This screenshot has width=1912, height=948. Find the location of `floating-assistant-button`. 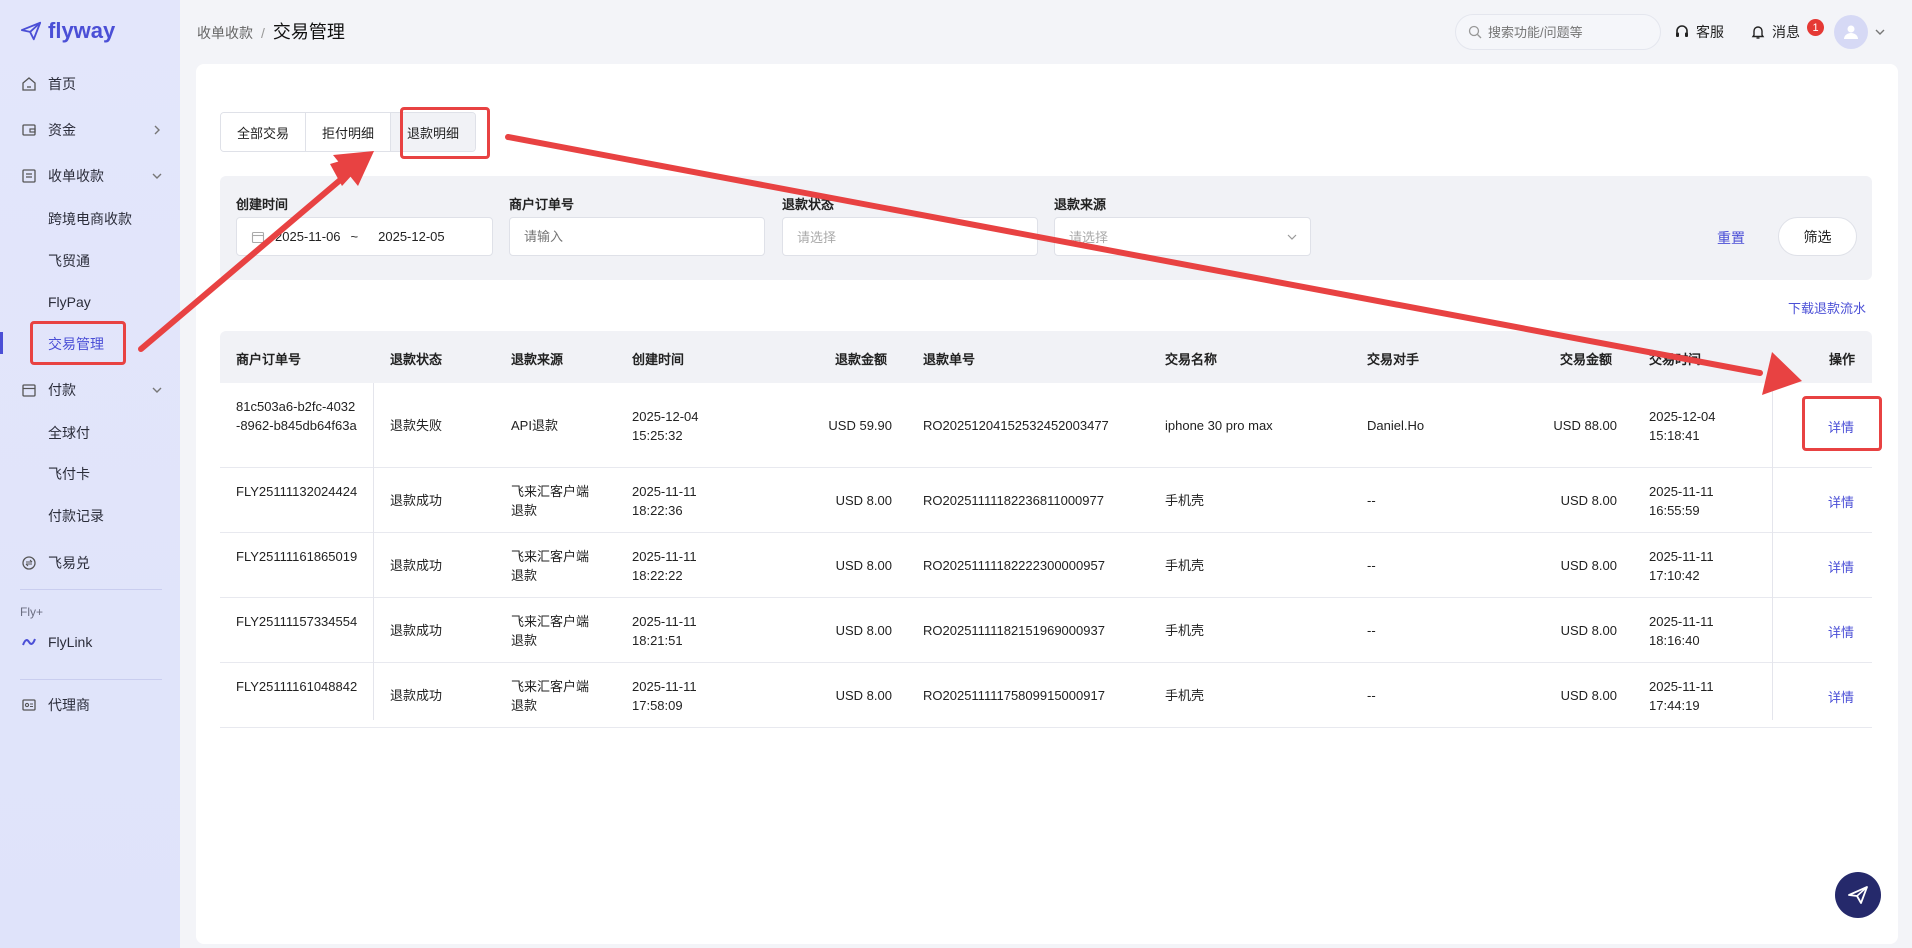

floating-assistant-button is located at coordinates (1858, 895).